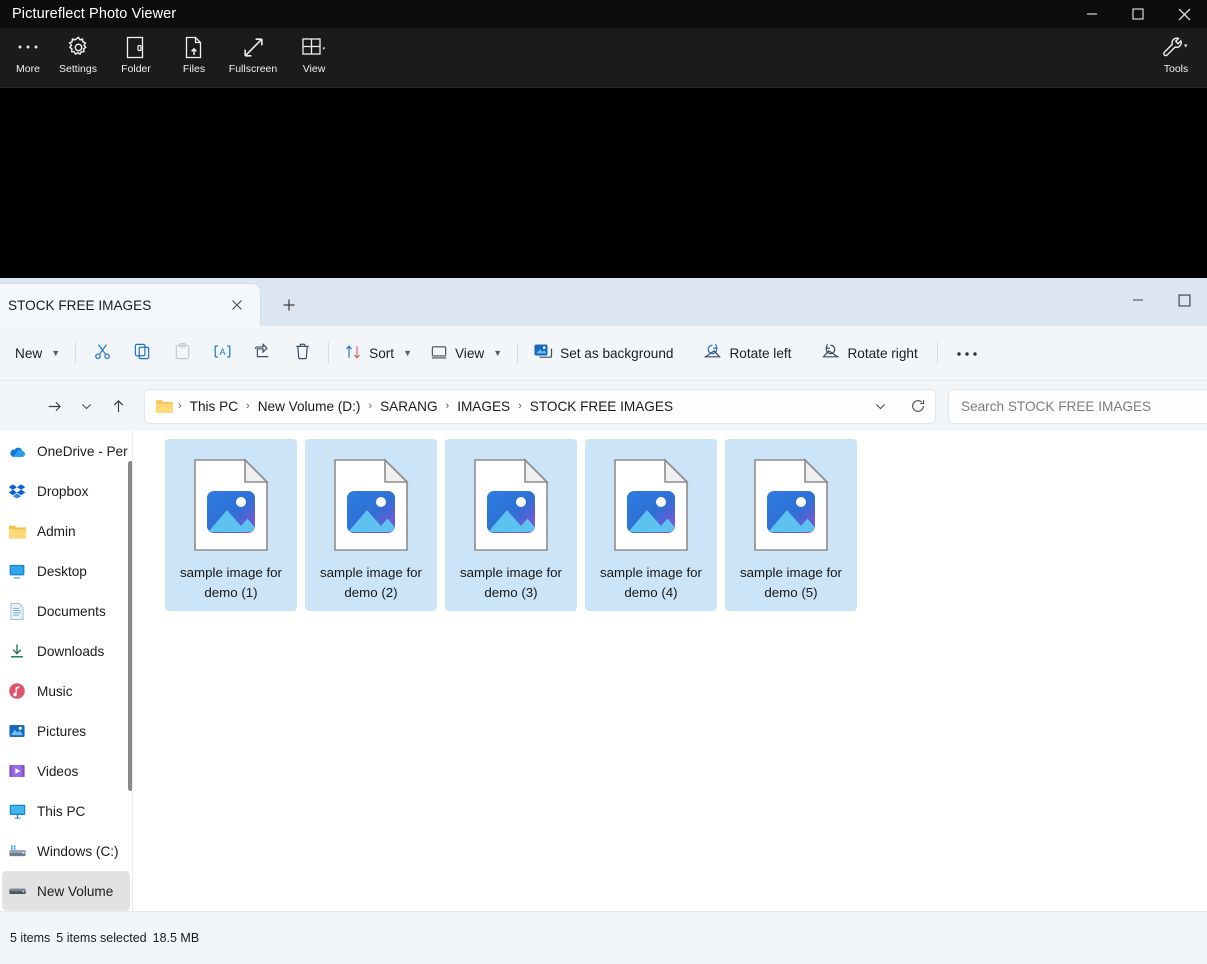  What do you see at coordinates (791, 525) in the screenshot?
I see `file-tile: sample image for demo (5)` at bounding box center [791, 525].